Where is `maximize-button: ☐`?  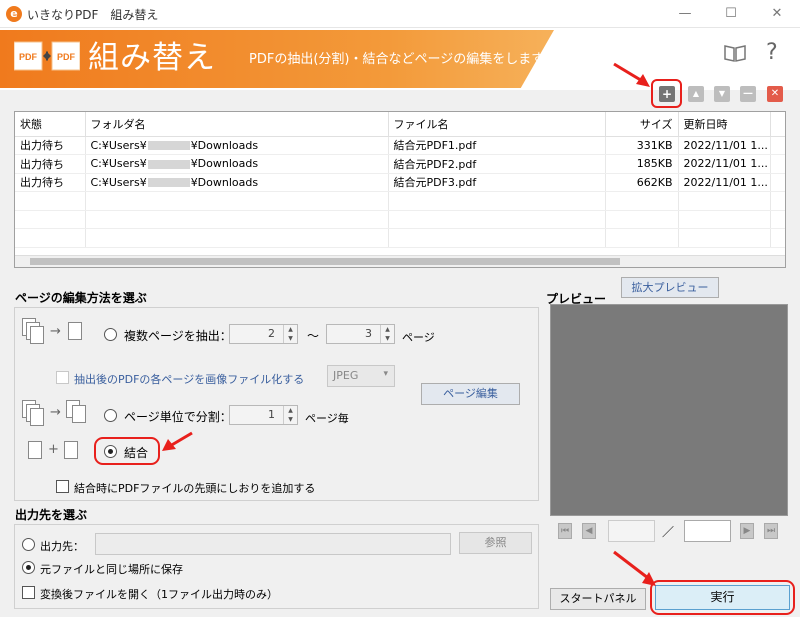 maximize-button: ☐ is located at coordinates (731, 14).